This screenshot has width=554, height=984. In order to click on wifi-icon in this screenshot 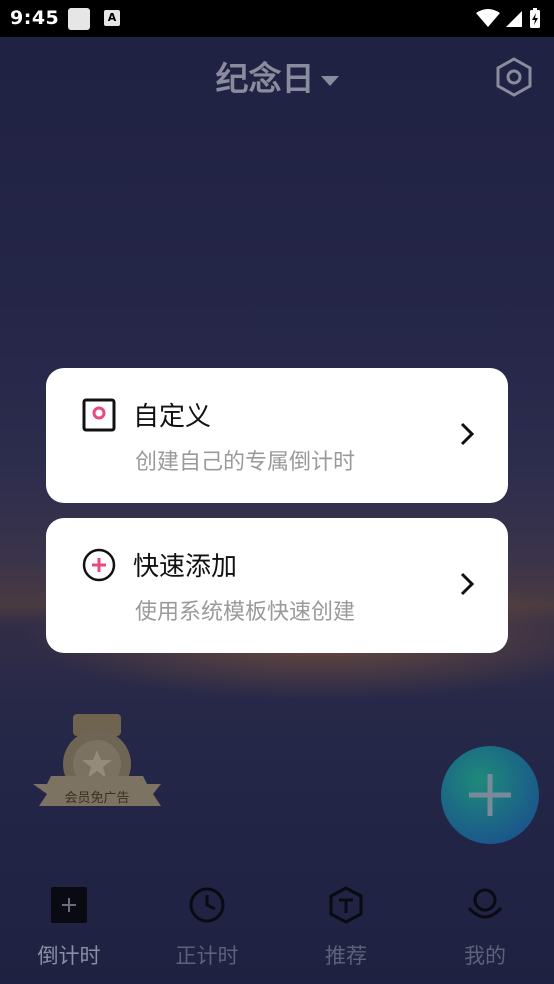, I will do `click(488, 18)`.